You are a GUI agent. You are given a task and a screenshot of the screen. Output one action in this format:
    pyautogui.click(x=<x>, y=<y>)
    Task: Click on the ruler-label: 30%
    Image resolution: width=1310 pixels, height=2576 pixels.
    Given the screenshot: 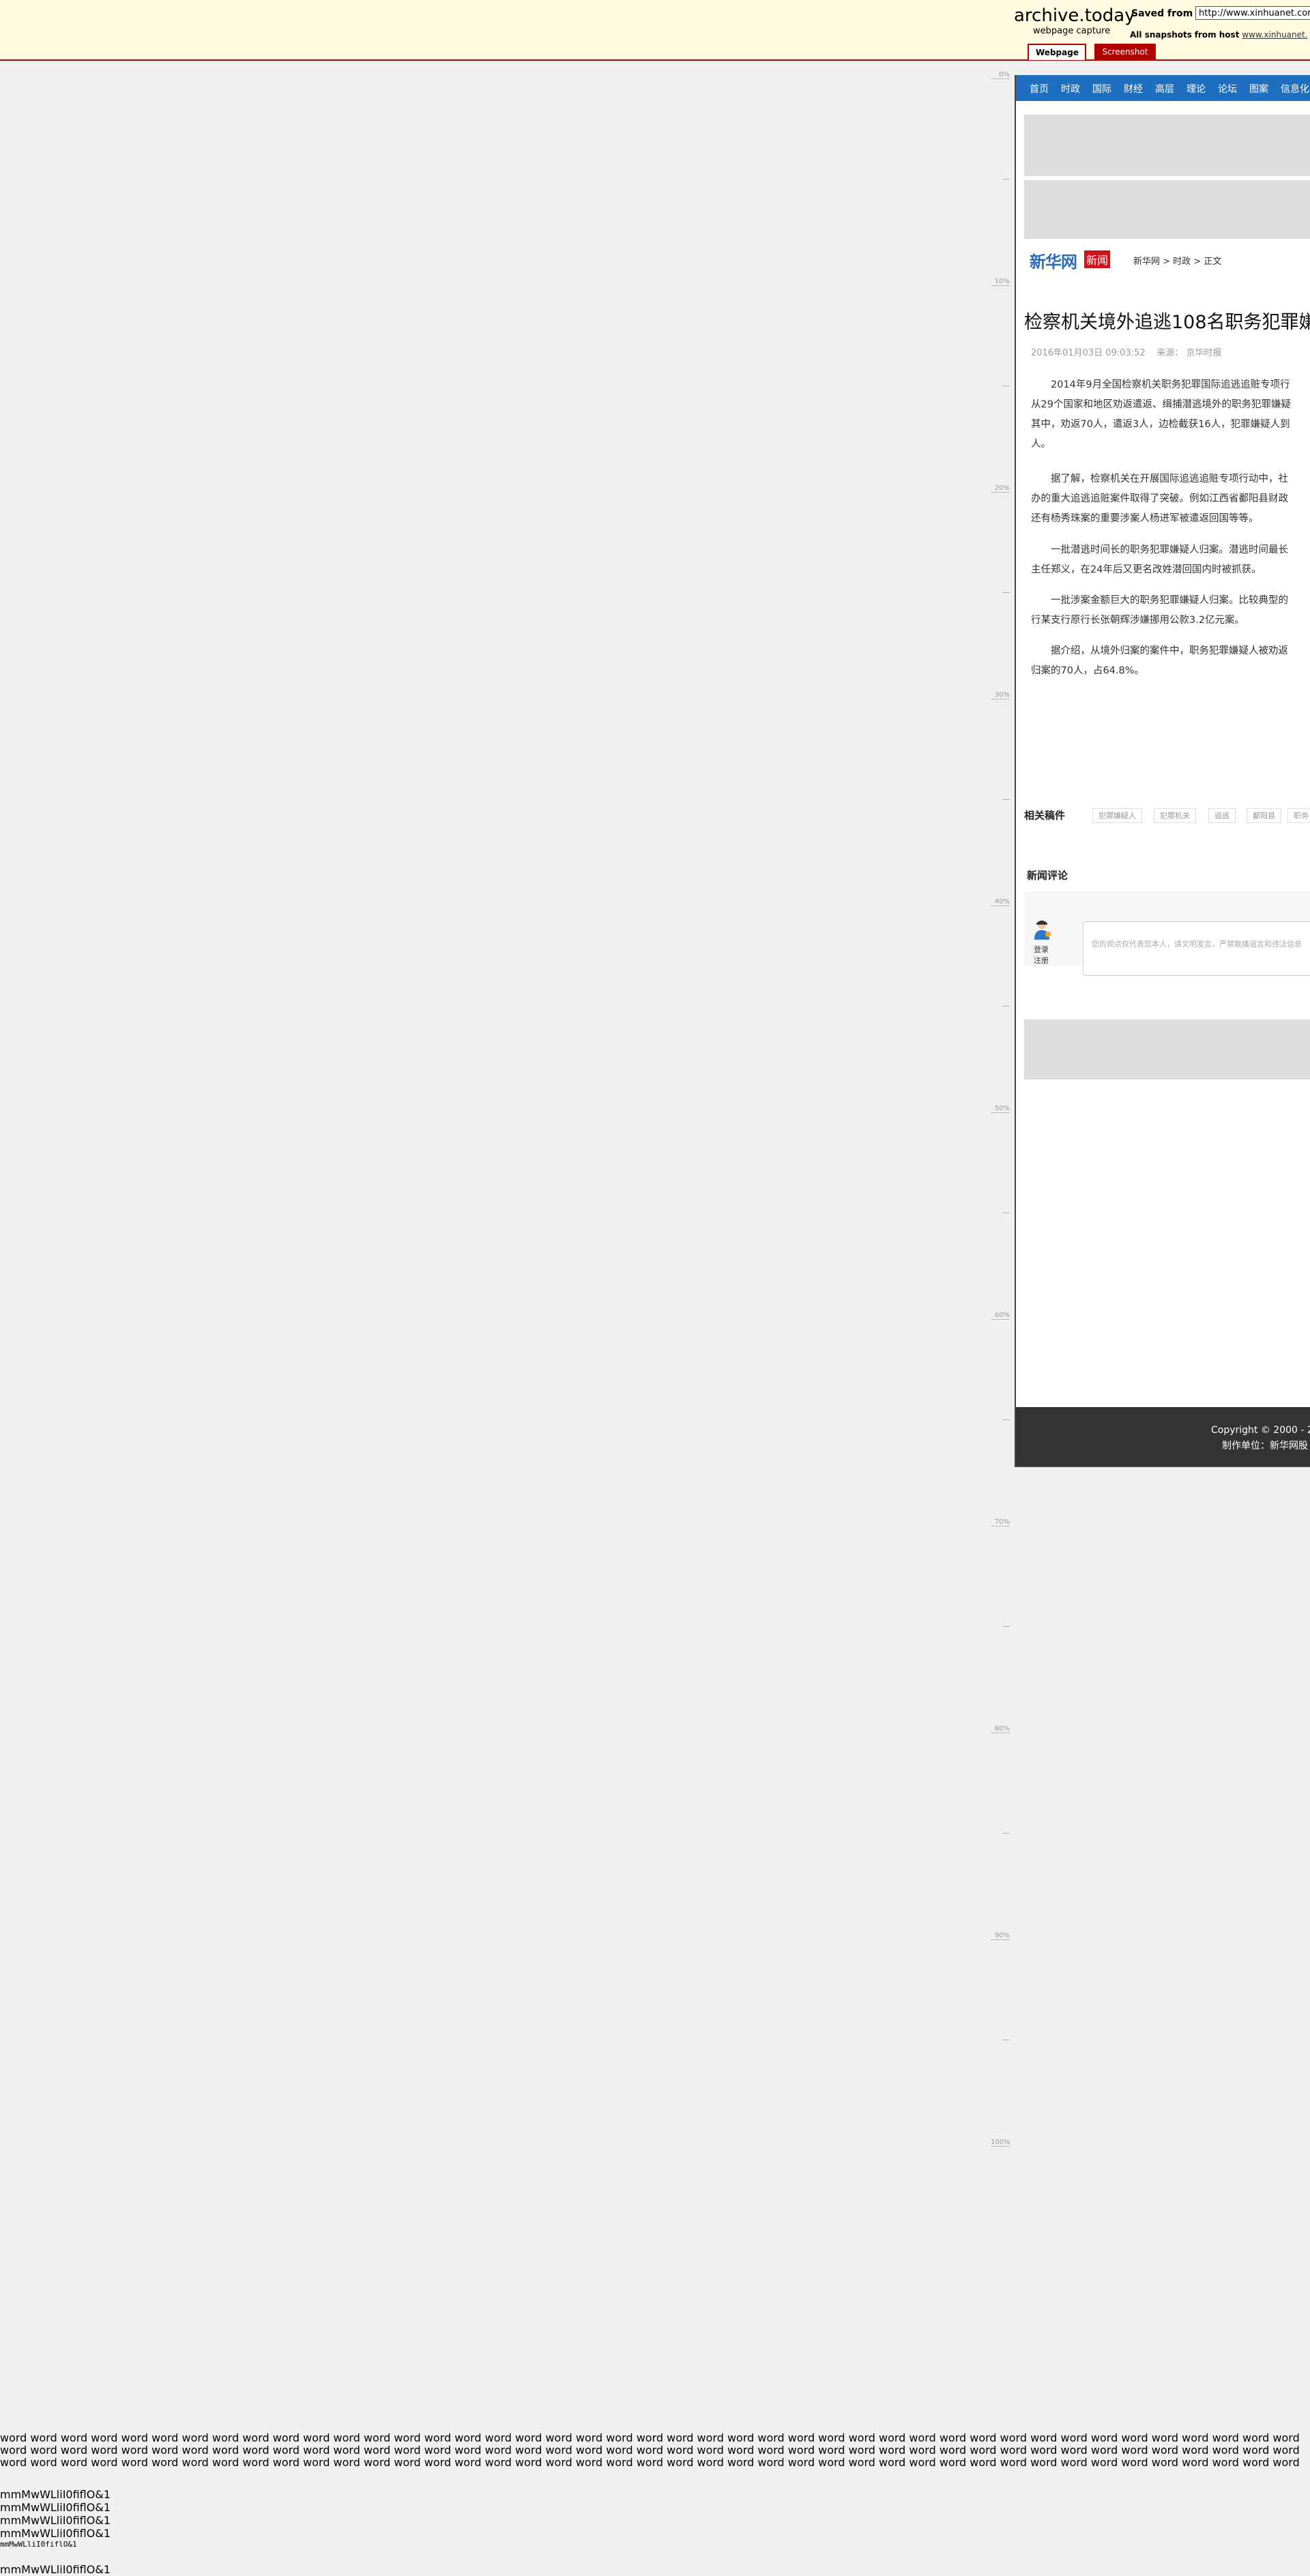 What is the action you would take?
    pyautogui.click(x=1000, y=695)
    